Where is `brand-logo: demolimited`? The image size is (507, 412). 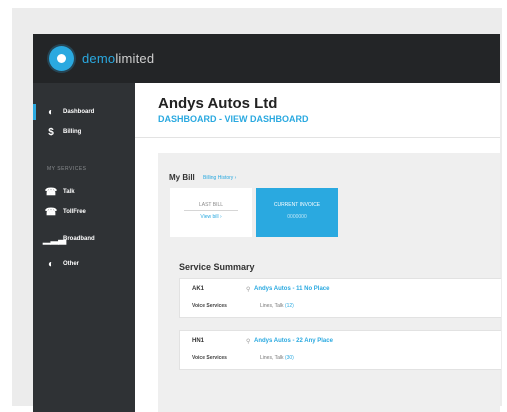 brand-logo: demolimited is located at coordinates (118, 58).